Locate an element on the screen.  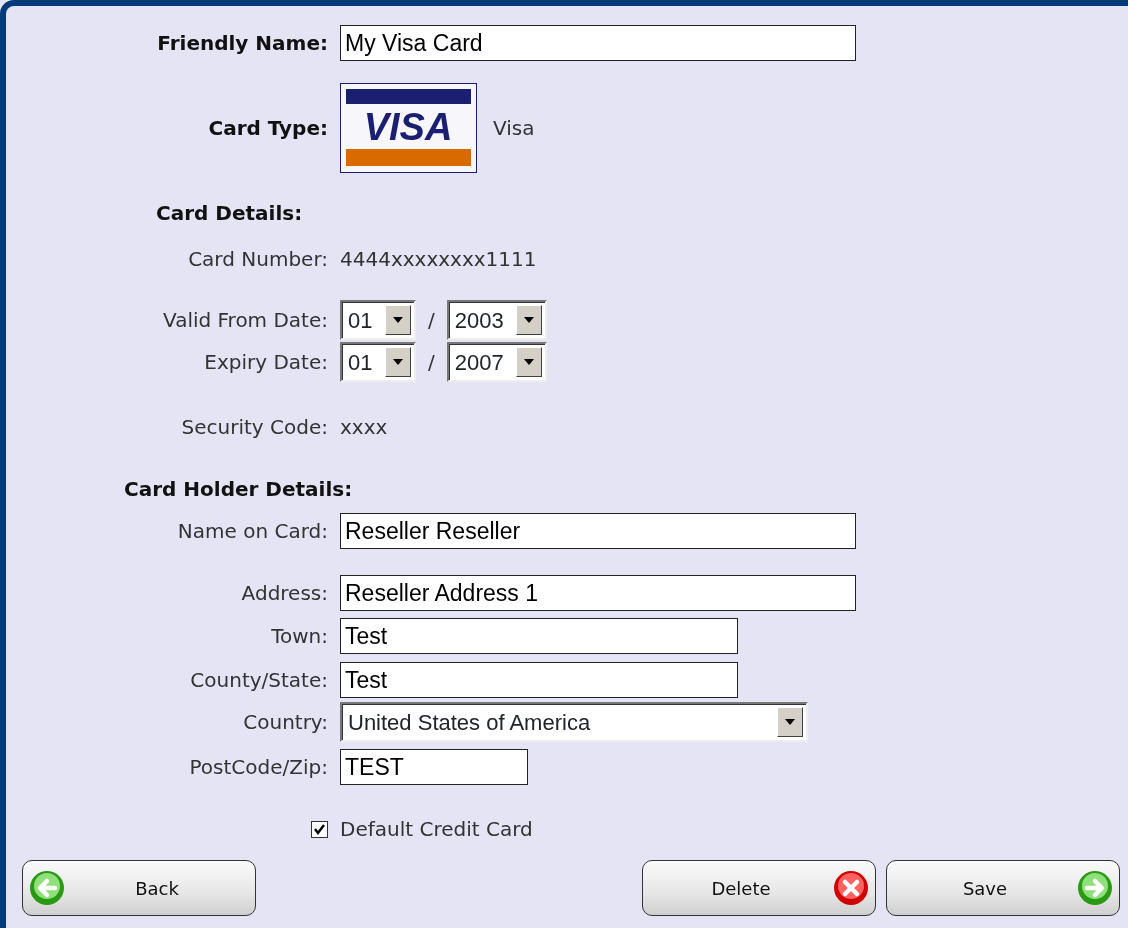
field-label: Expiry Date: is located at coordinates (266, 362).